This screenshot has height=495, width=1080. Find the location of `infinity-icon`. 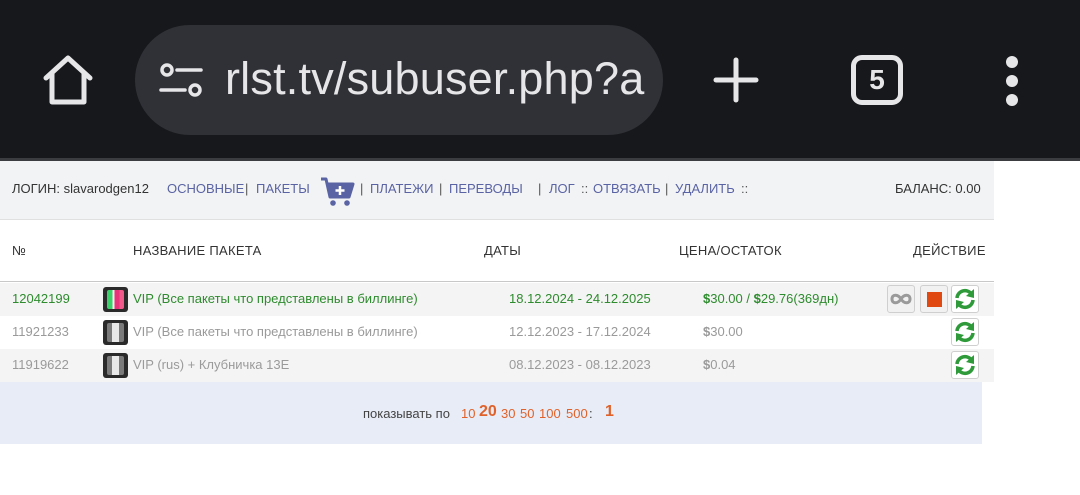

infinity-icon is located at coordinates (901, 299).